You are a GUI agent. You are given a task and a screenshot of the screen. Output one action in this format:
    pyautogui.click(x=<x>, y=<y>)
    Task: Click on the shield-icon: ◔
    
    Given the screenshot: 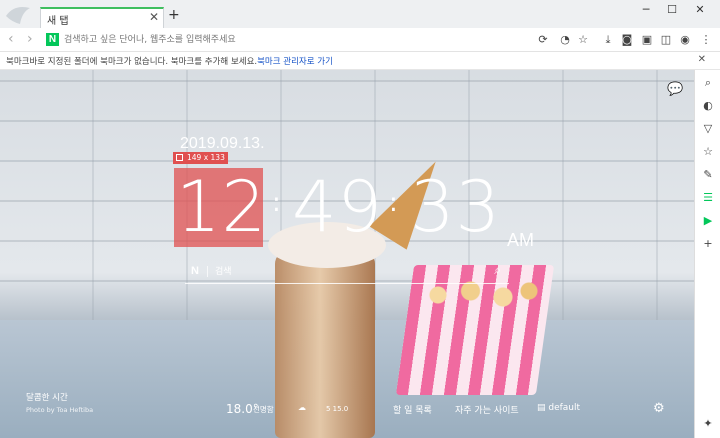 What is the action you would take?
    pyautogui.click(x=565, y=40)
    